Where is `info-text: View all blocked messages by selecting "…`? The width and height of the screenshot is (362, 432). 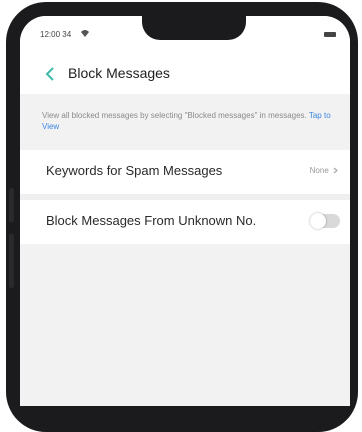
info-text: View all blocked messages by selecting "… is located at coordinates (191, 121).